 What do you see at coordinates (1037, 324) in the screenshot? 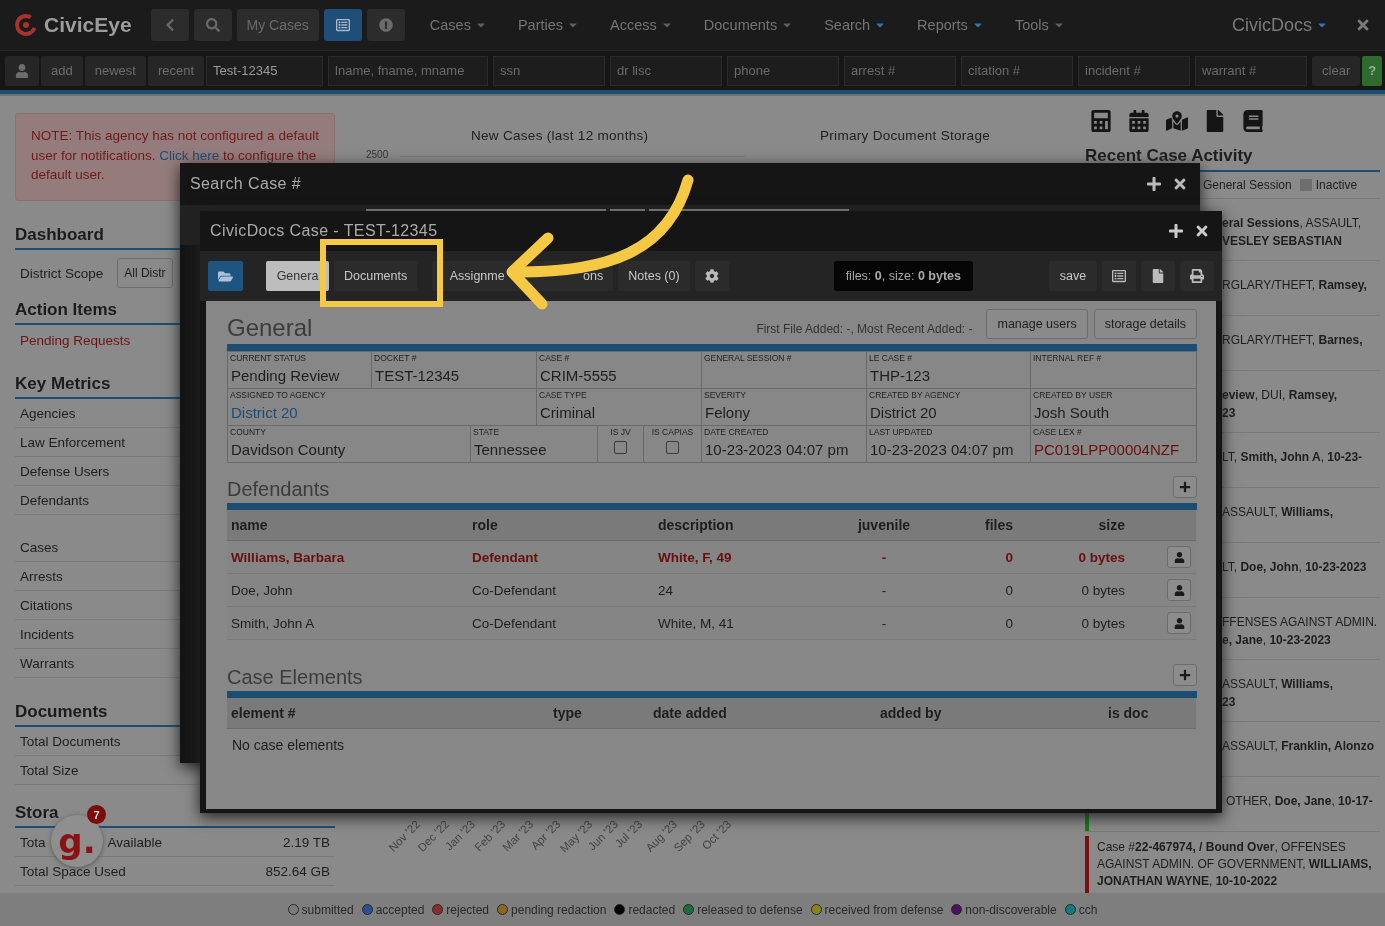
I see `action-button: manage users` at bounding box center [1037, 324].